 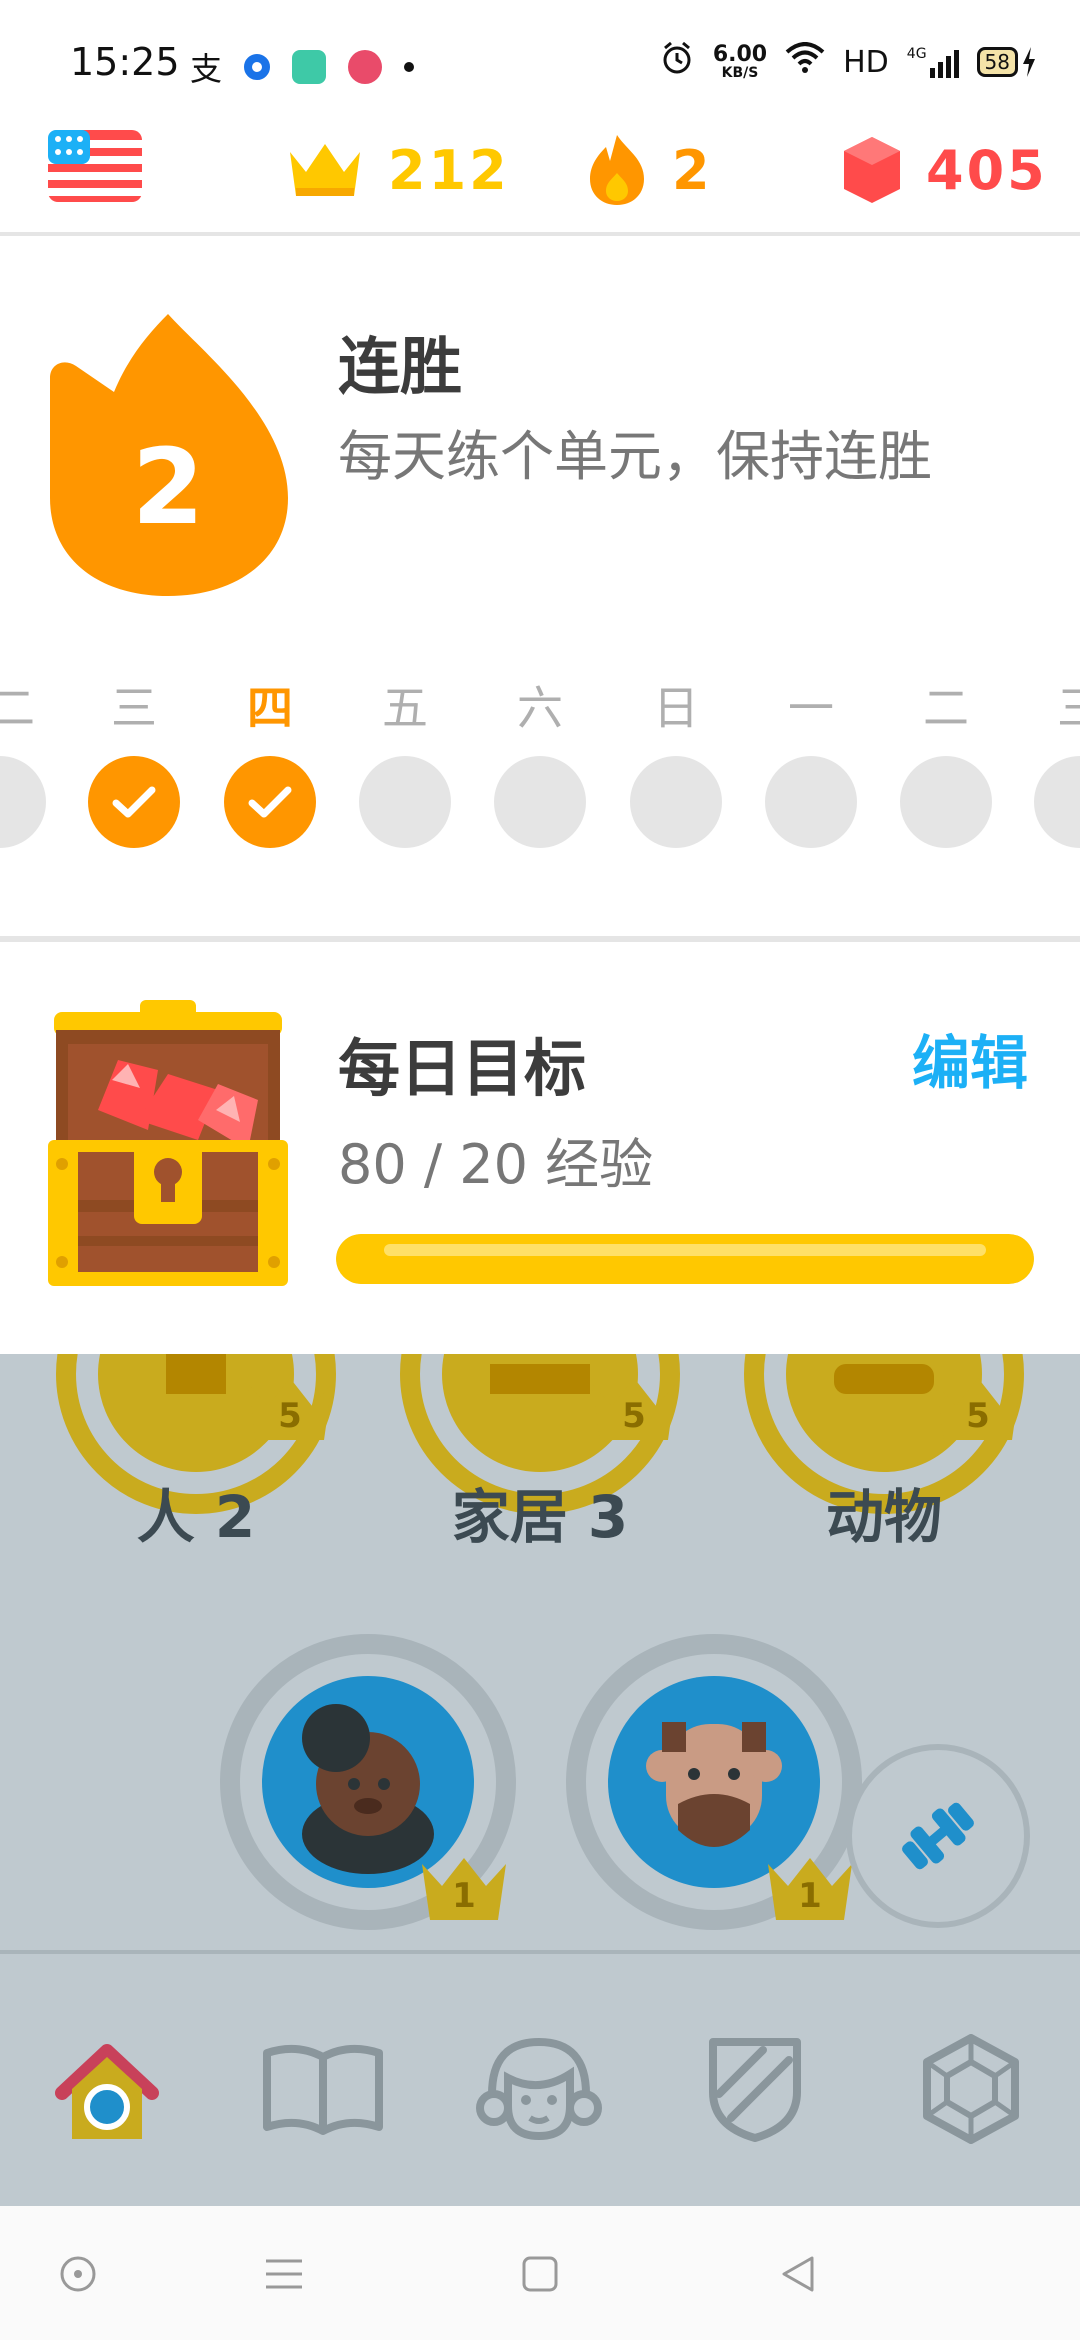 I want to click on notification-icons: 支, so click(x=302, y=67).